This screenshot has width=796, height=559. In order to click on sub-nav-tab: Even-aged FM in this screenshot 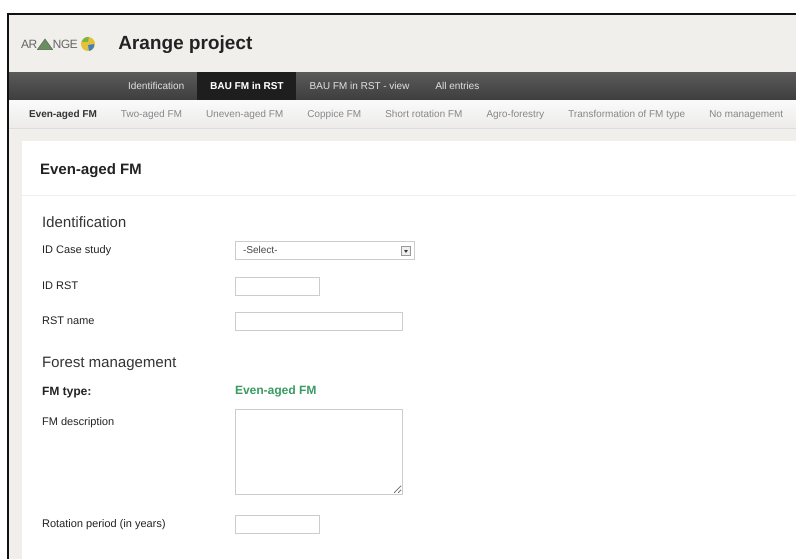, I will do `click(63, 114)`.